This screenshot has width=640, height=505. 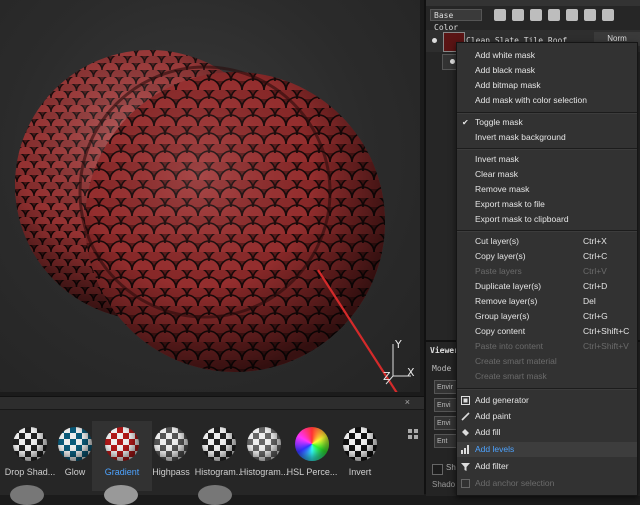 What do you see at coordinates (398, 344) in the screenshot?
I see `axis-y-label: Y` at bounding box center [398, 344].